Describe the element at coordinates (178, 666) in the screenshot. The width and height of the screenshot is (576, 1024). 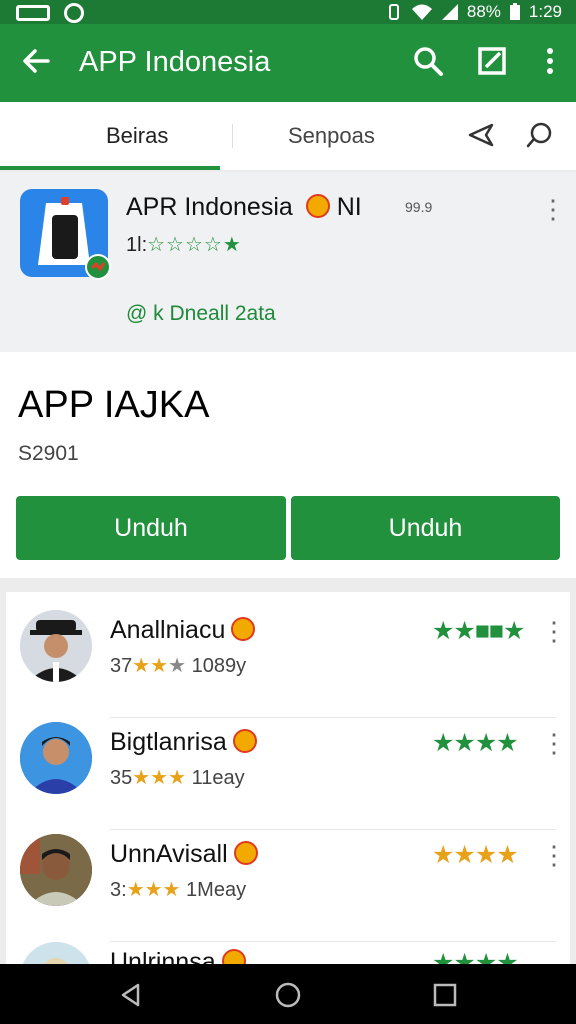
I see `review-meta: 37★★★ 1089y` at that location.